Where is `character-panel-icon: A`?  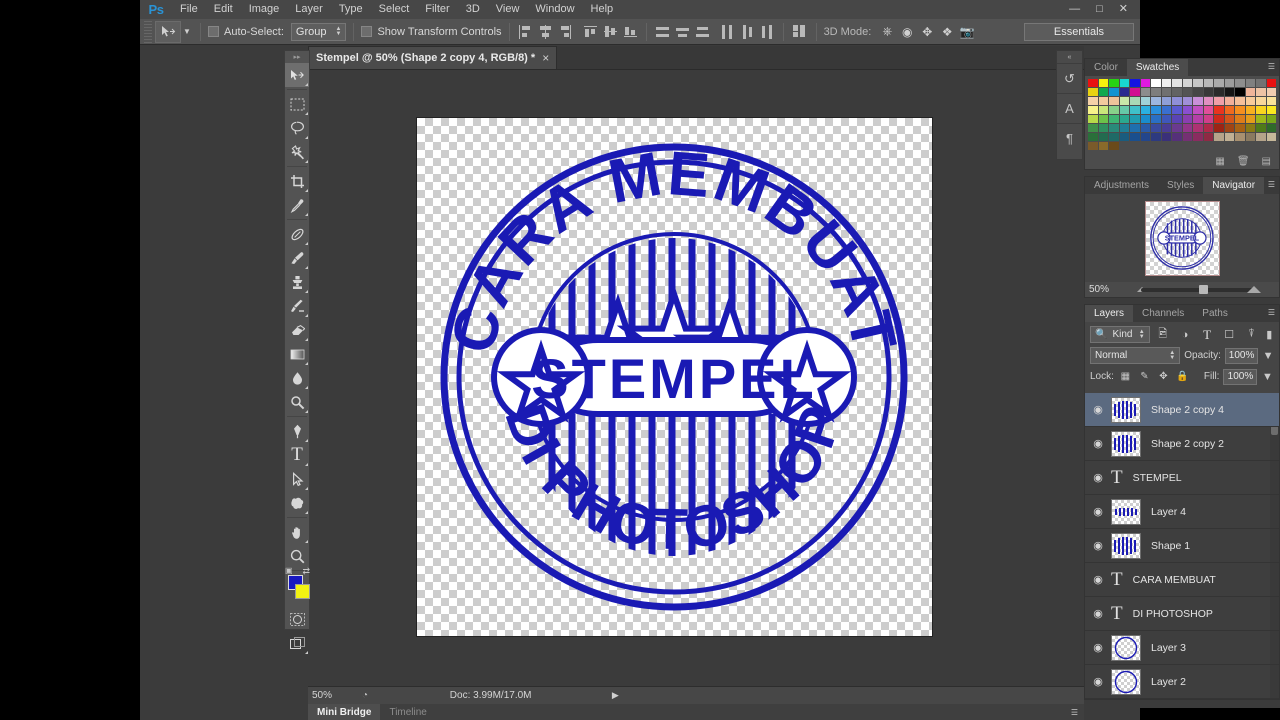
character-panel-icon: A is located at coordinates (1069, 108).